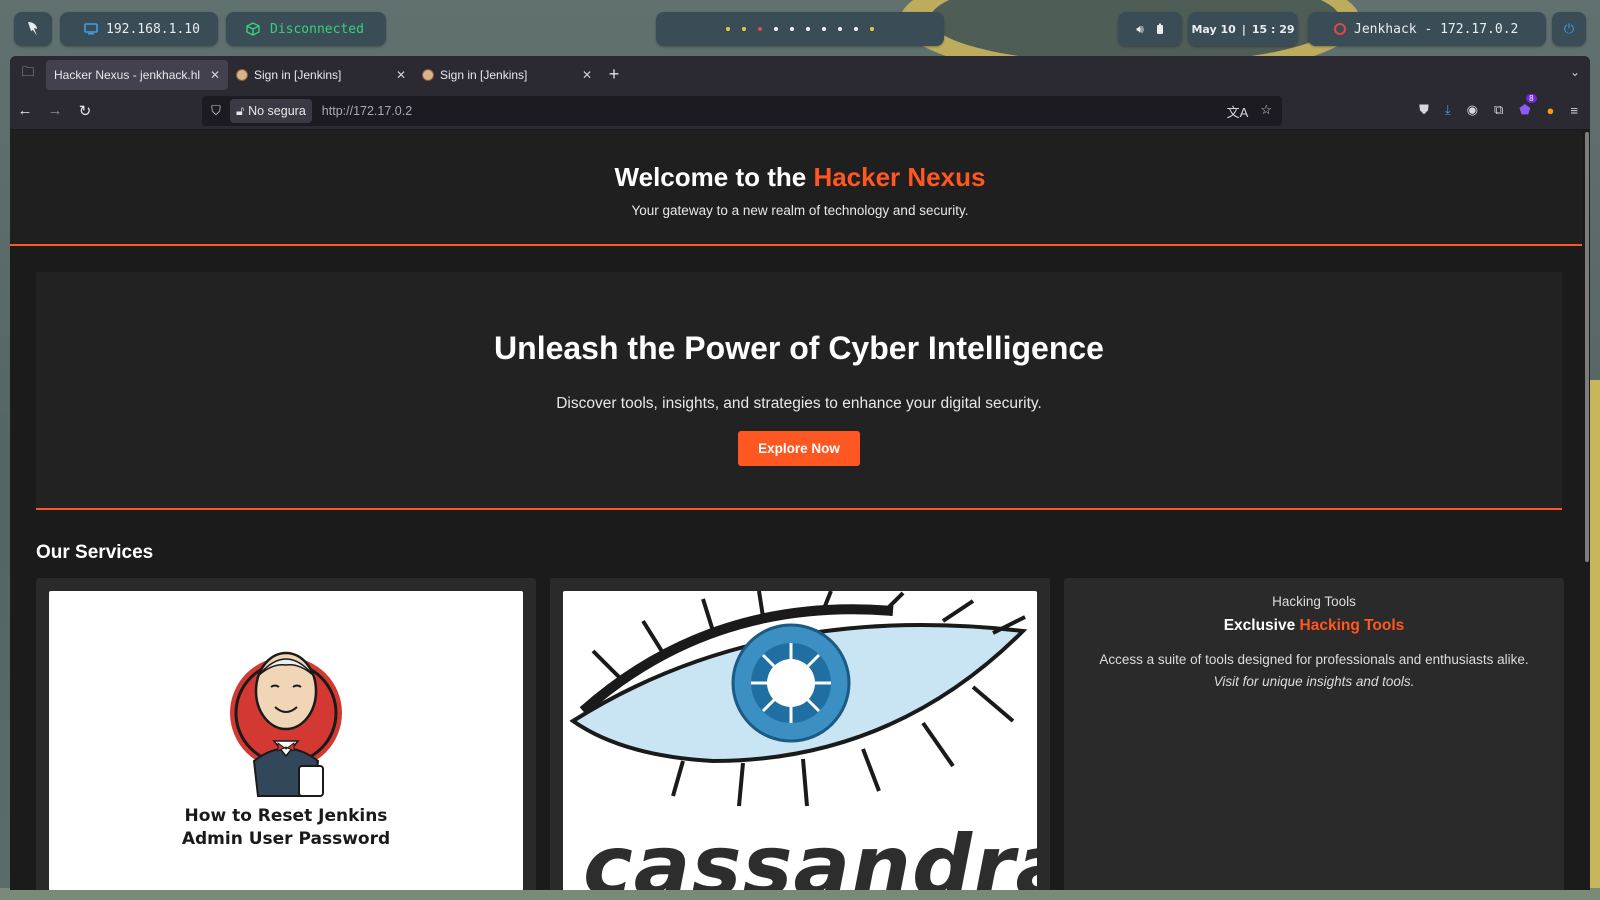 The image size is (1600, 900). Describe the element at coordinates (1472, 110) in the screenshot. I see `account-icon: ◉` at that location.